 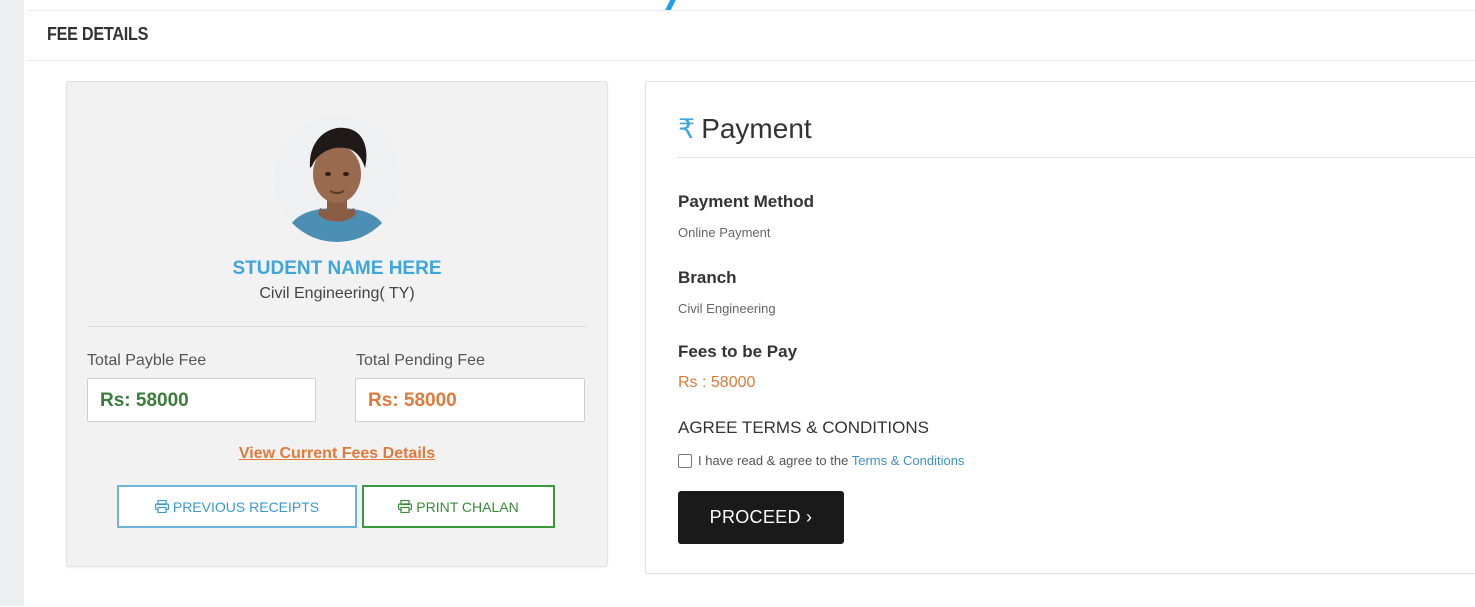 I want to click on previous-receipts-label: PREVIOUS RECEIPTS, so click(x=246, y=506).